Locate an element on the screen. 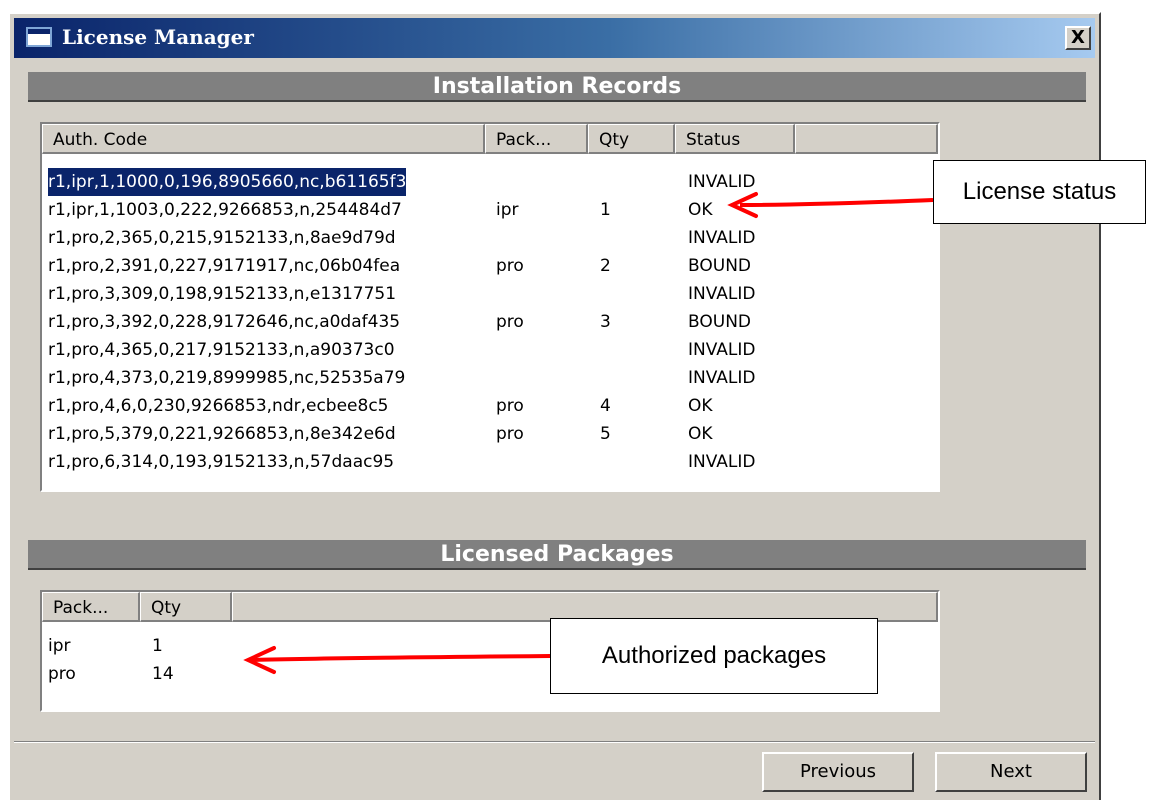  installation-records-column-header: Auth. Code Pack... Qty Status is located at coordinates (490, 139).